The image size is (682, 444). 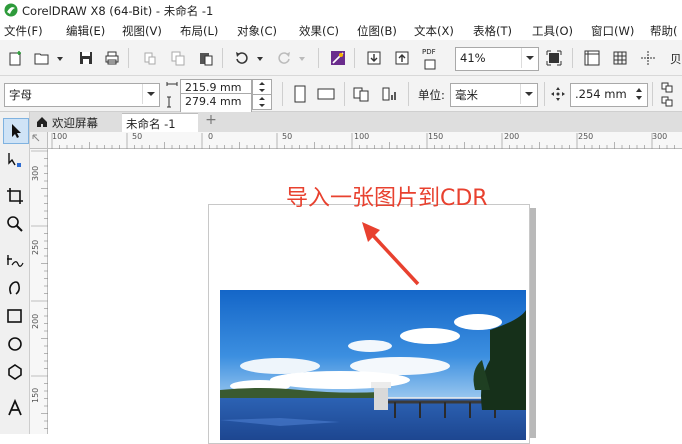 What do you see at coordinates (492, 31) in the screenshot?
I see `menu-table: 表格(T)` at bounding box center [492, 31].